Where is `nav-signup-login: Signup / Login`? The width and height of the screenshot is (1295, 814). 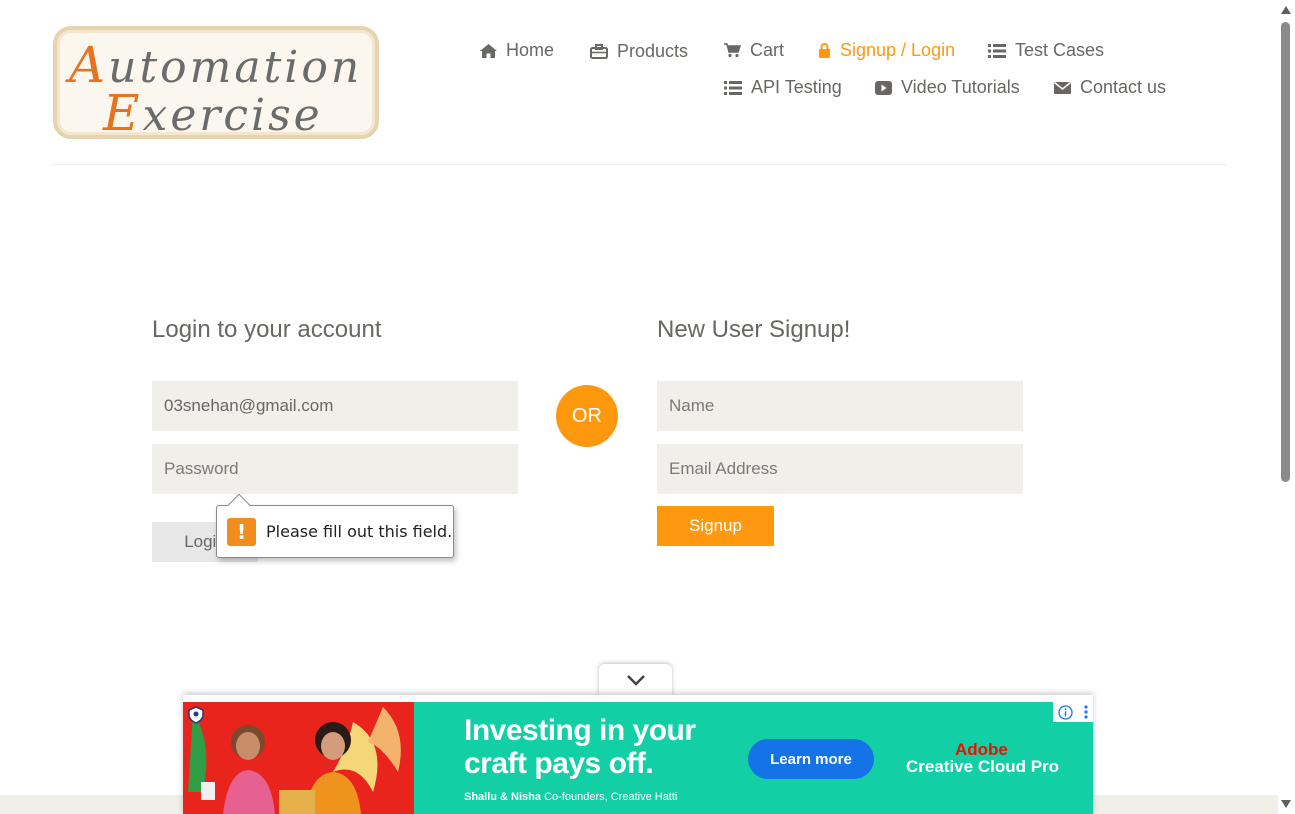
nav-signup-login: Signup / Login is located at coordinates (886, 50).